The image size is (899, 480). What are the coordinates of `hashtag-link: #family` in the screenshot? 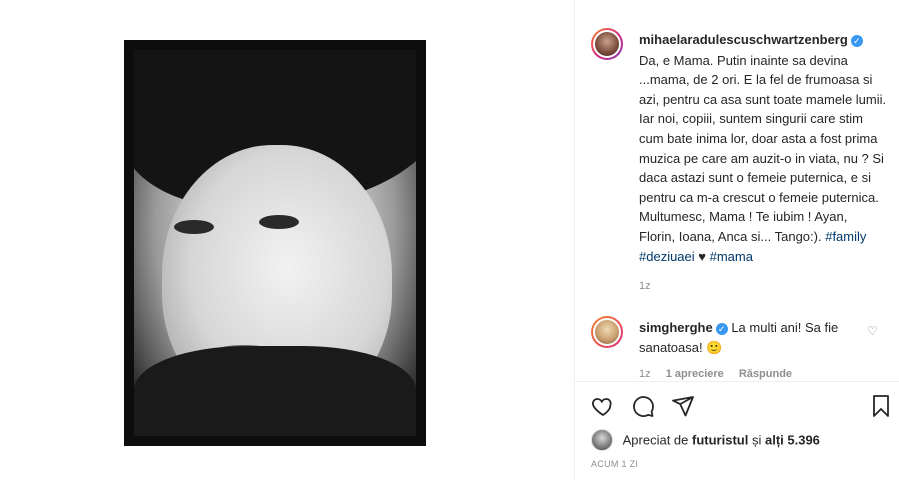 It's located at (845, 236).